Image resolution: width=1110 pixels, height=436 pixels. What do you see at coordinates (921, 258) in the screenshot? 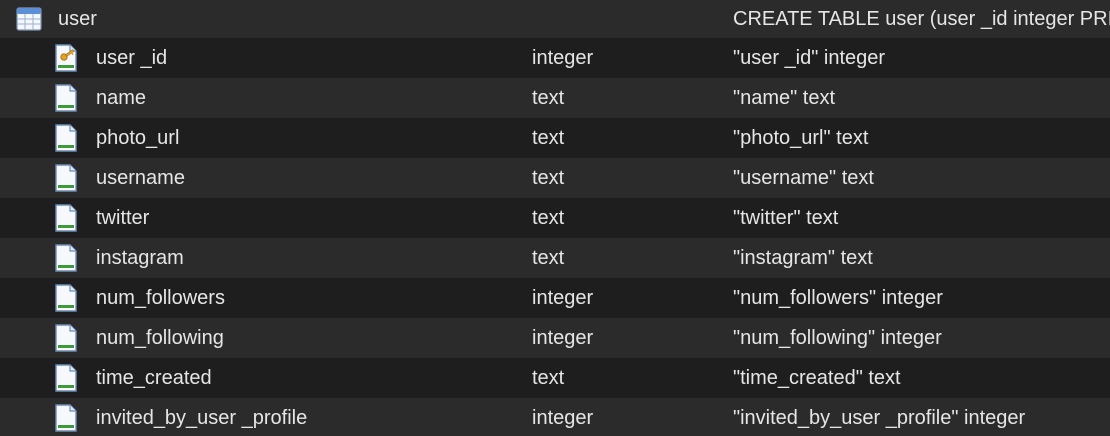
I see `field-schema-cell: "instagram" text` at bounding box center [921, 258].